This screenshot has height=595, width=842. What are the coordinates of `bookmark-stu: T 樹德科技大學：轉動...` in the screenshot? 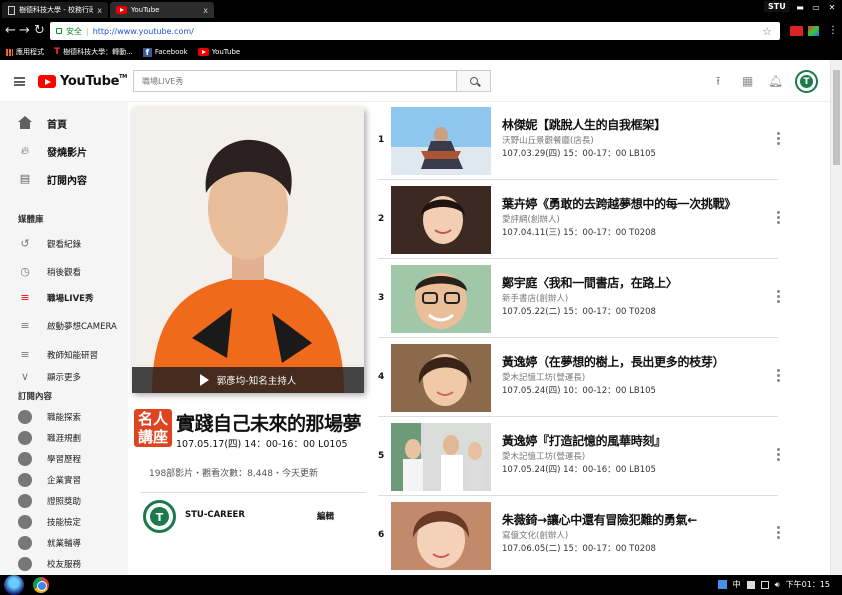 It's located at (93, 52).